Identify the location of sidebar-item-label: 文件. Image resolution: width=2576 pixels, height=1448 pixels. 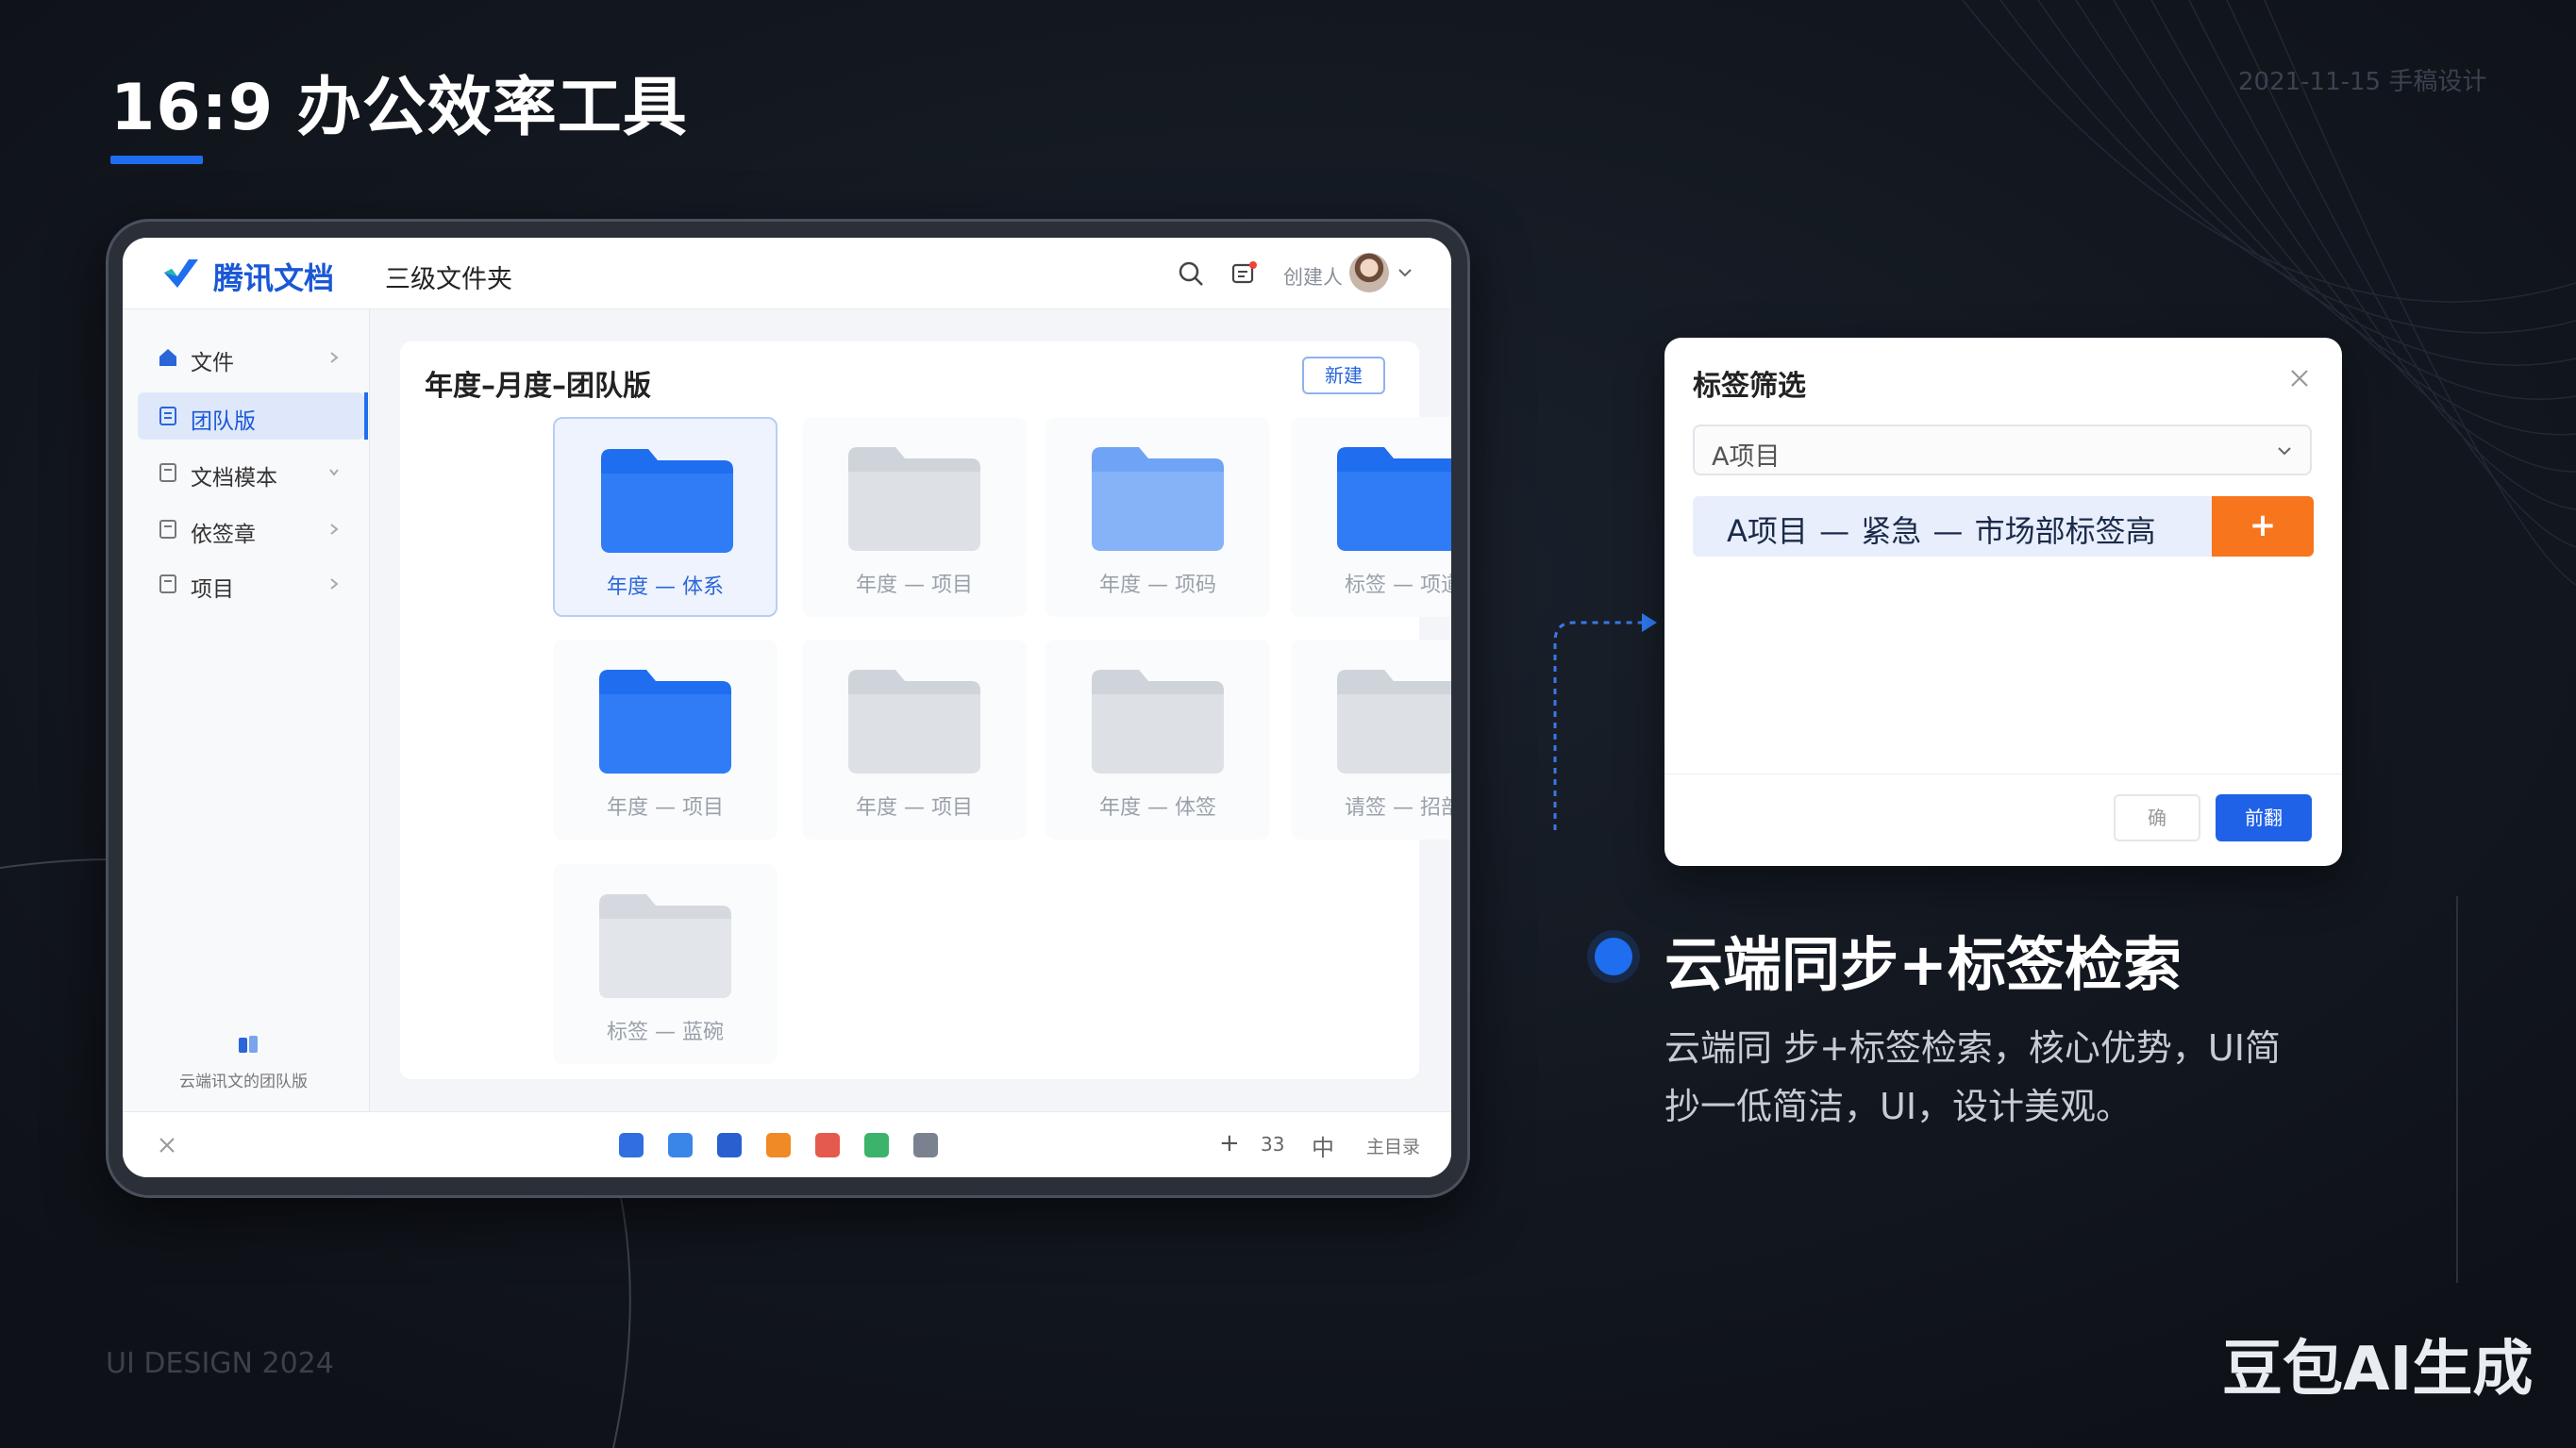
(212, 363).